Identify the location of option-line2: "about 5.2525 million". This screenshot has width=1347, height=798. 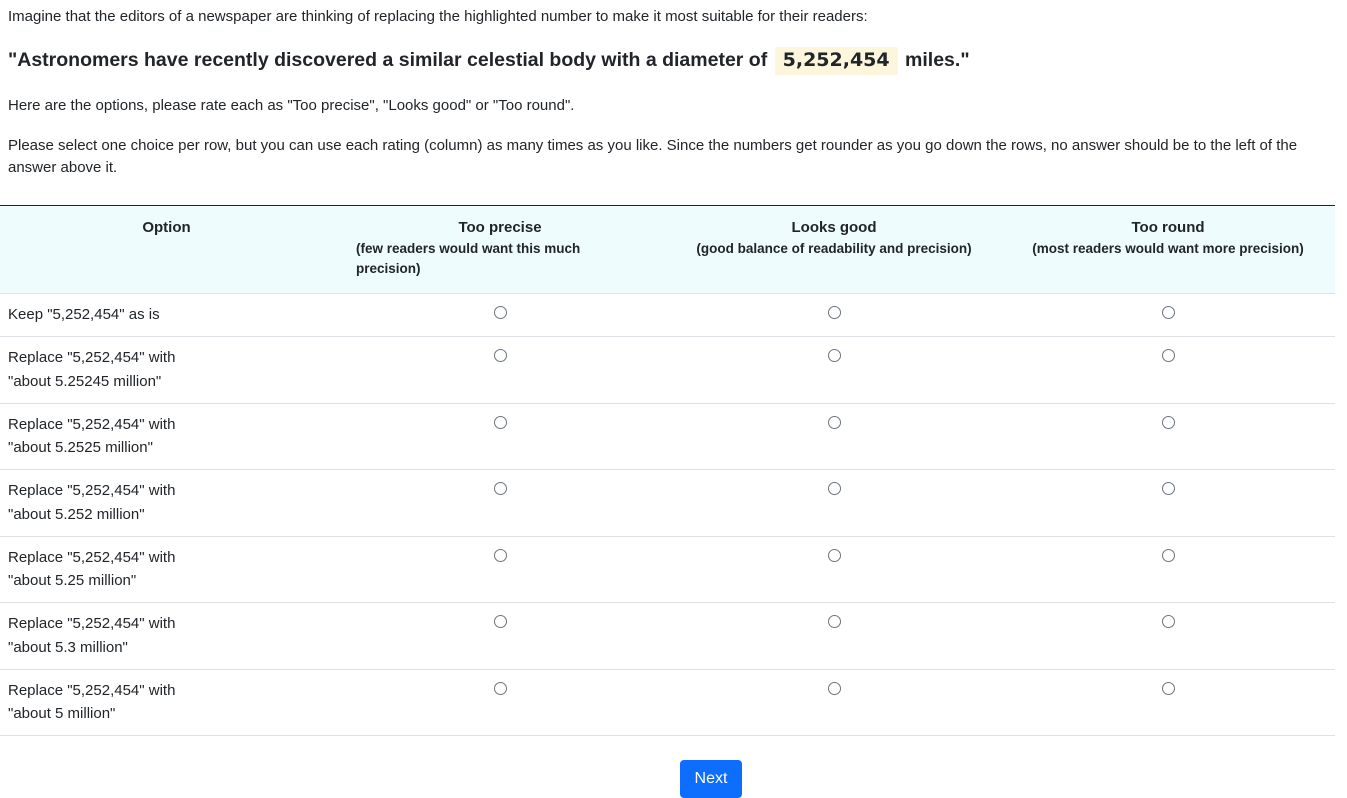
(80, 447).